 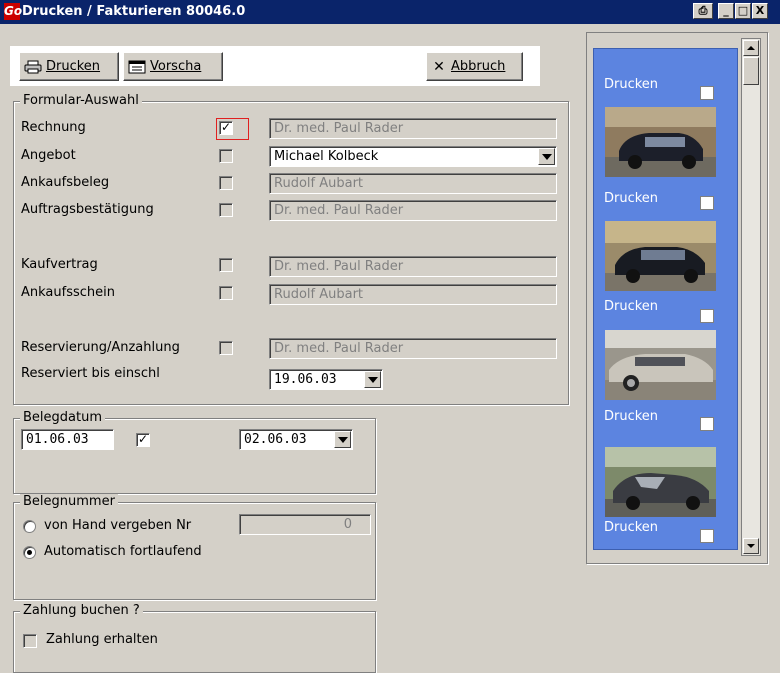 I want to click on field-auftragsbestaetigung: Dr. med. Paul Rader, so click(x=413, y=210).